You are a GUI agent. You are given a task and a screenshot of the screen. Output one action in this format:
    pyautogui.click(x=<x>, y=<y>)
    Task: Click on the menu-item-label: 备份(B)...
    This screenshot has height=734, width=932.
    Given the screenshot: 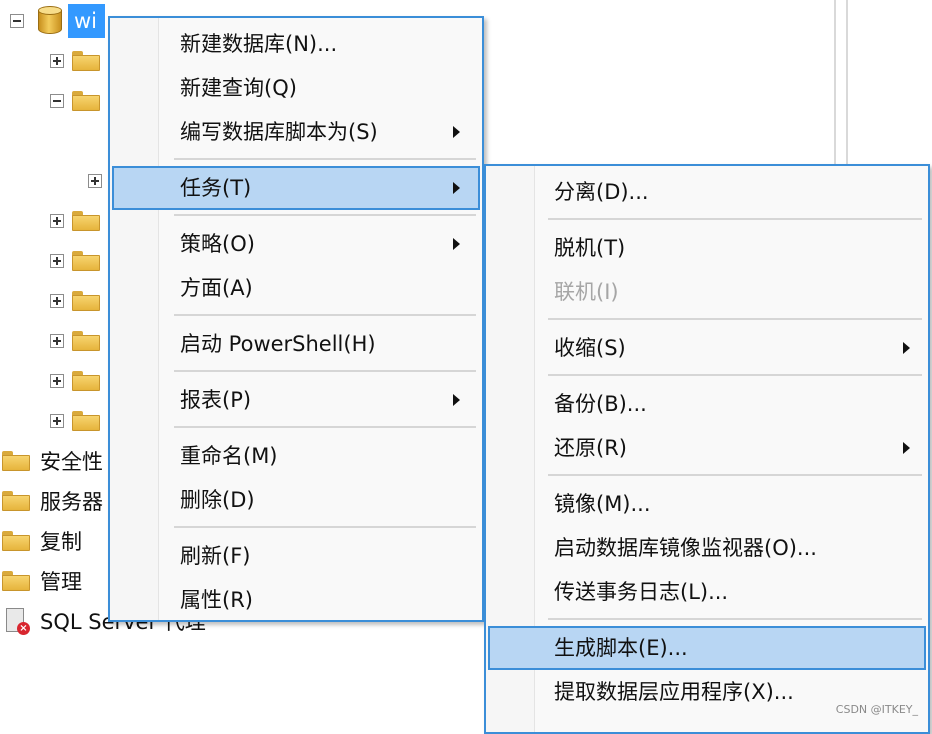 What is the action you would take?
    pyautogui.click(x=600, y=404)
    